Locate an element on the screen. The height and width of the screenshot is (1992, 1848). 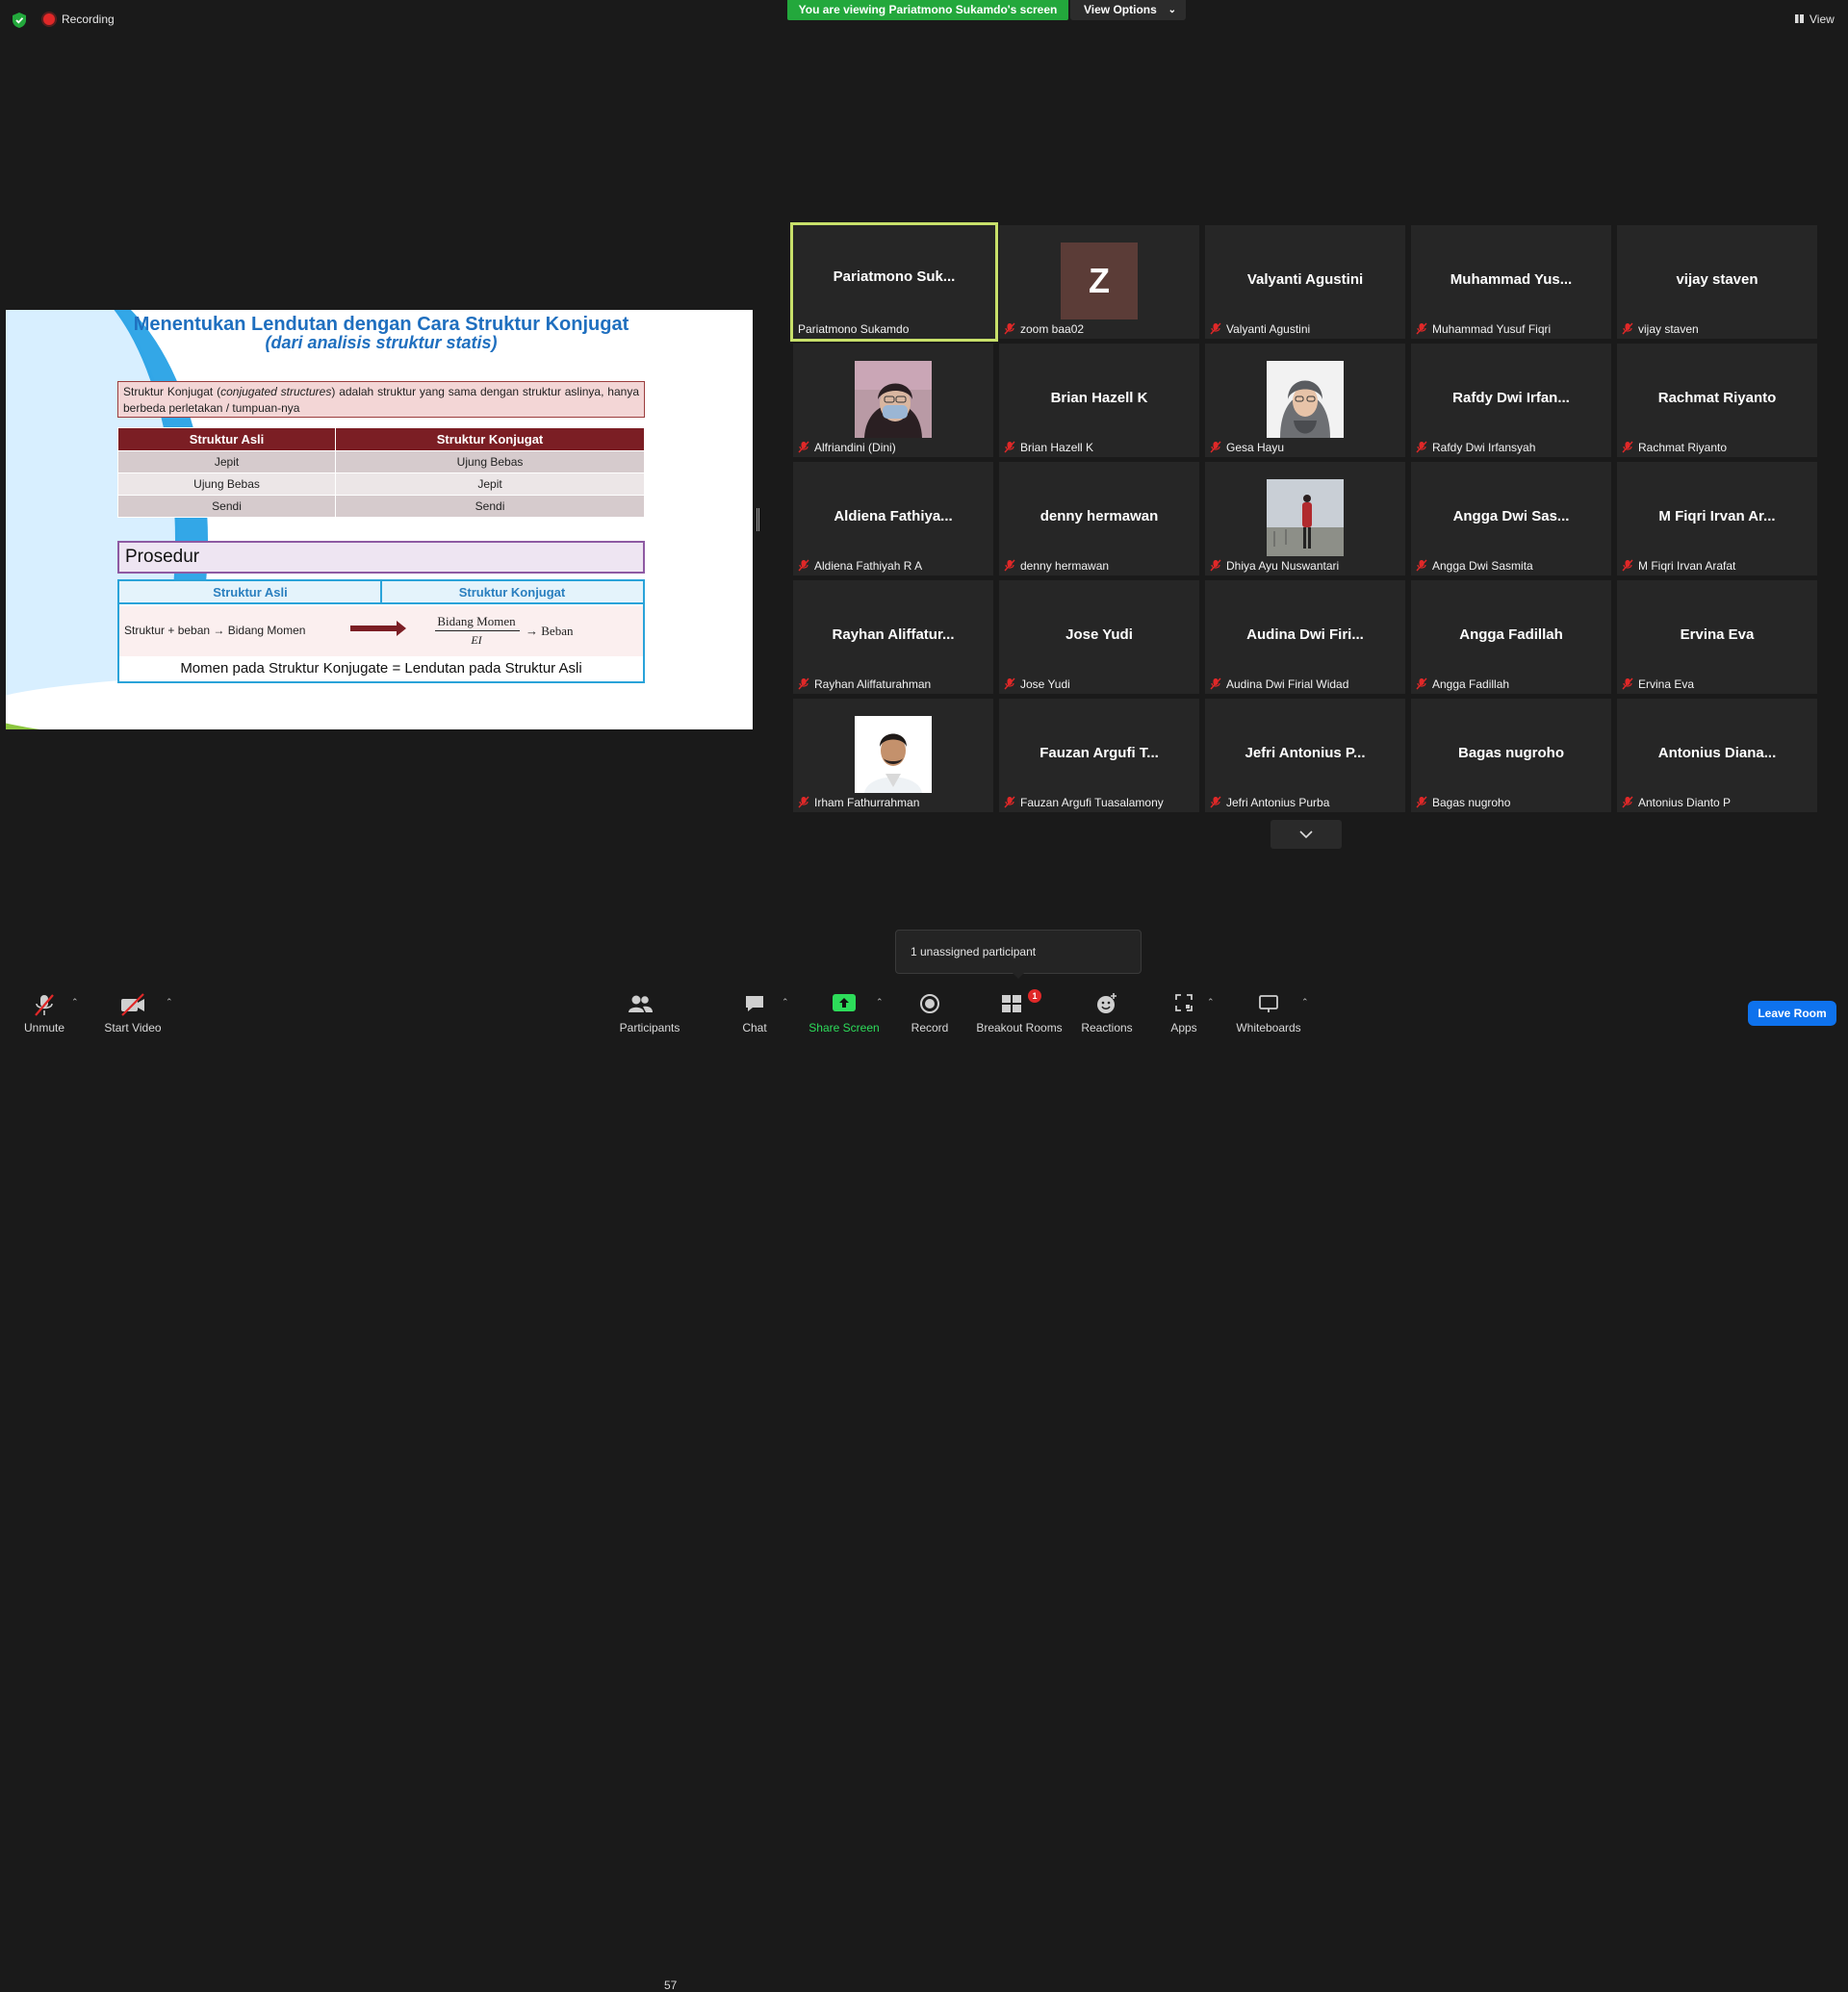
participant-display-name: Valyanti Agustini is located at coordinates (1305, 280).